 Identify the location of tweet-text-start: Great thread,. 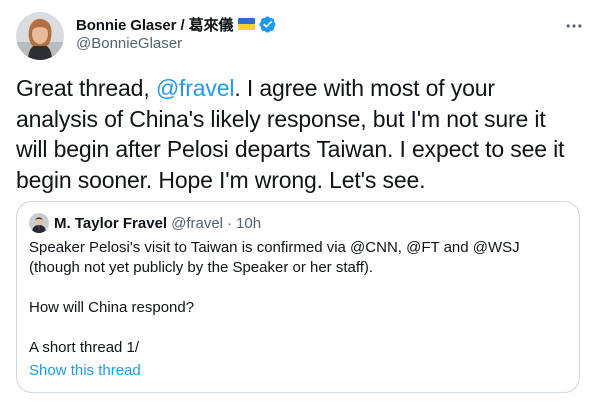
(86, 88).